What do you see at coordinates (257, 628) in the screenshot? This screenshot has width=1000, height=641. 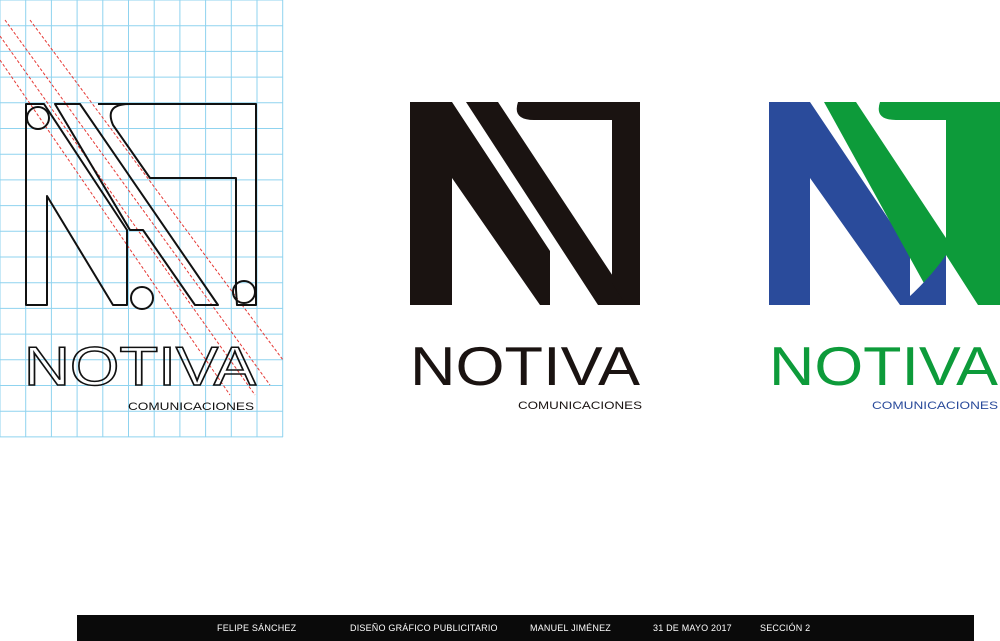 I see `footer-author: FELIPE SÁNCHEZ` at bounding box center [257, 628].